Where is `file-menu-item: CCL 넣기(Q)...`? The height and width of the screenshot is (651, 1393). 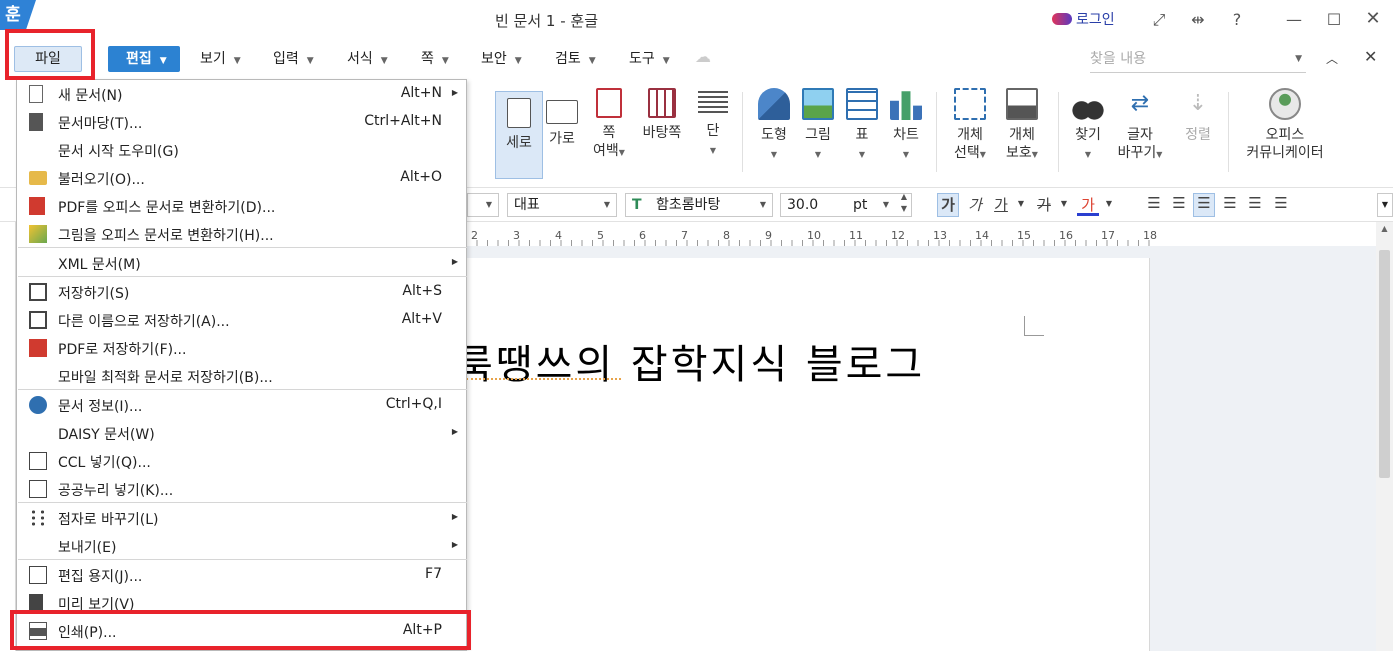 file-menu-item: CCL 넣기(Q)... is located at coordinates (241, 461).